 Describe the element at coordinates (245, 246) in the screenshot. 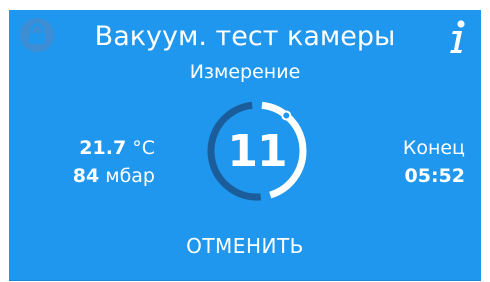

I see `cancel-button: ОТМЕНИТЬ` at that location.